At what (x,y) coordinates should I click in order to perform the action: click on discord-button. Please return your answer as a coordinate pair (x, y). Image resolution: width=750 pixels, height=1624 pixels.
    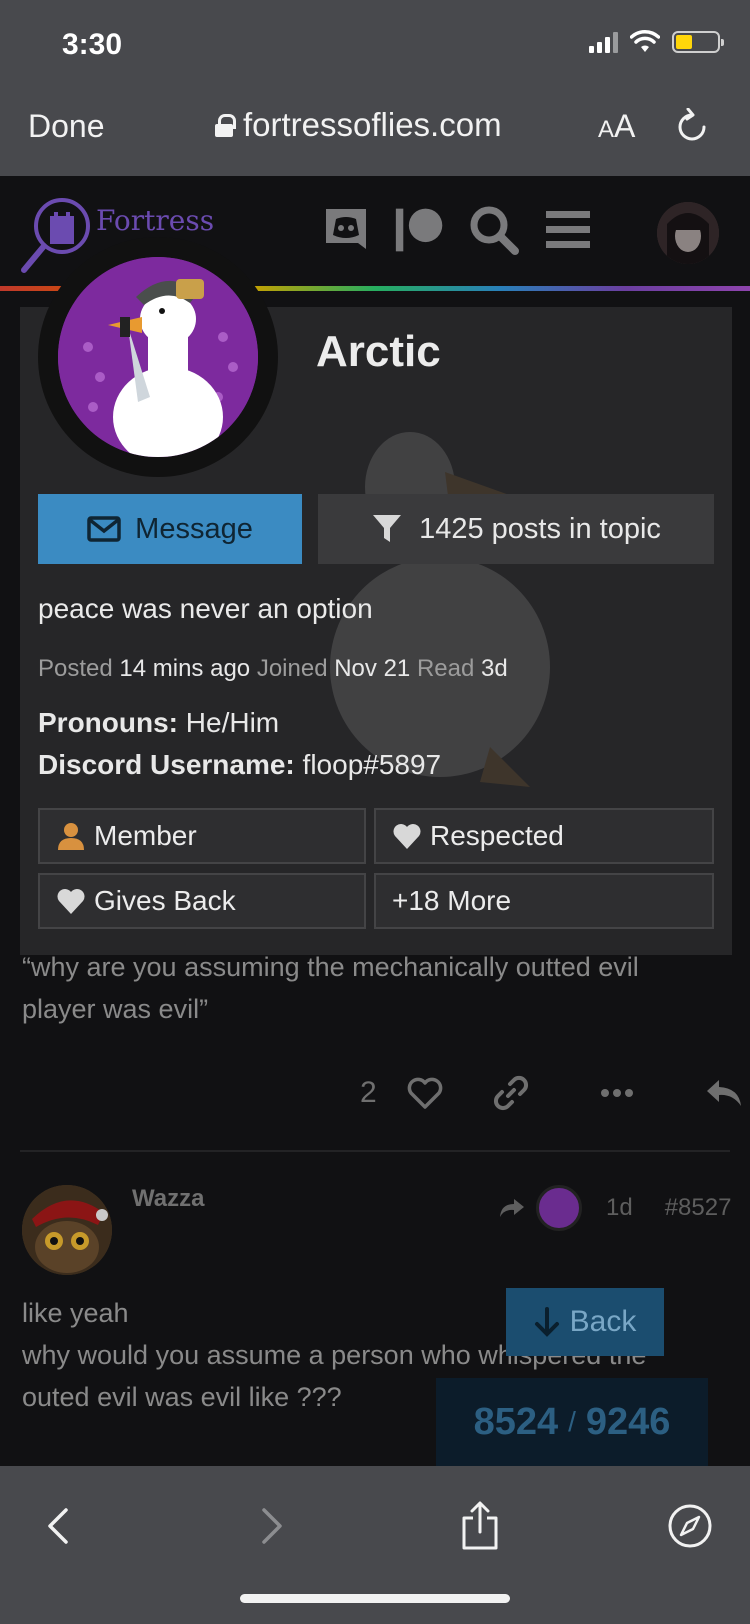
    Looking at the image, I should click on (346, 230).